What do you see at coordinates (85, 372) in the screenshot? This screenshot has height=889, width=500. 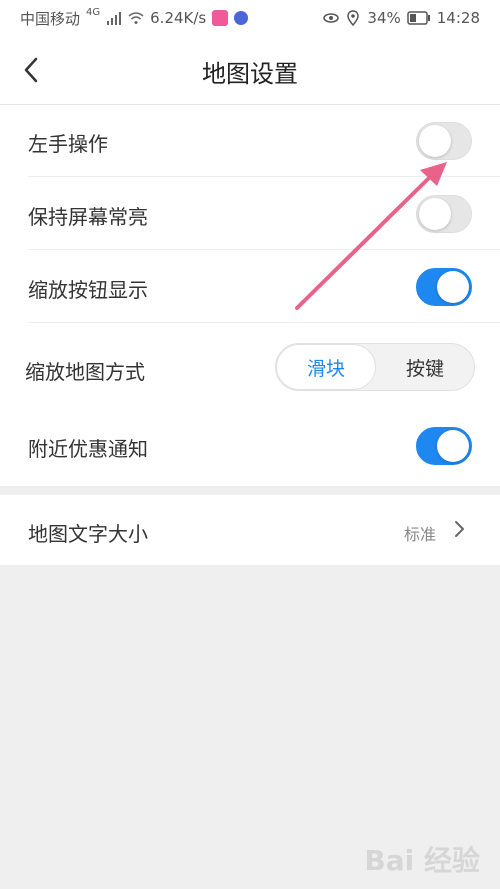 I see `setting-label: 缩放地图方式` at bounding box center [85, 372].